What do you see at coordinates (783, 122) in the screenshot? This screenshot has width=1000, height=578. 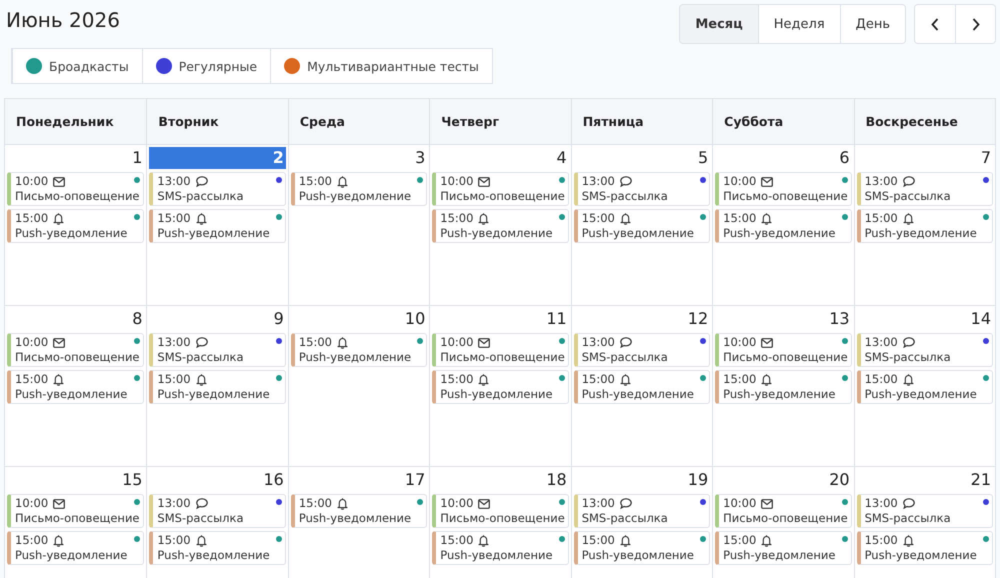 I see `weekday-header: Суббота` at bounding box center [783, 122].